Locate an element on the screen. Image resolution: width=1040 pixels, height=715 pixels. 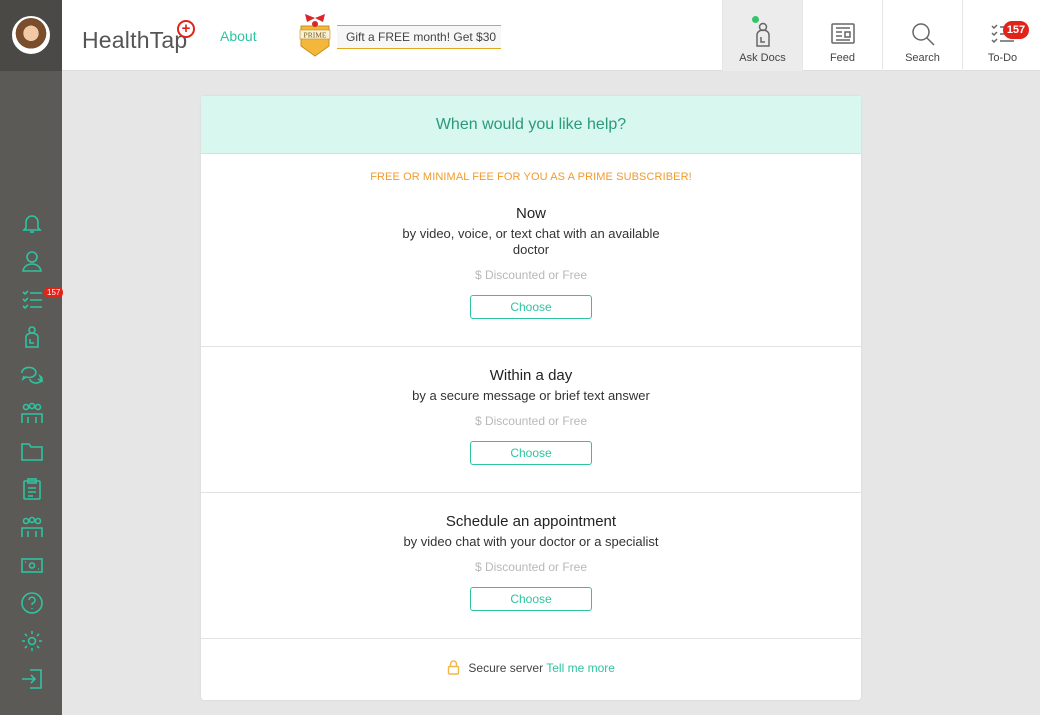
option-description: by a secure message or brief text answer is located at coordinates (531, 395).